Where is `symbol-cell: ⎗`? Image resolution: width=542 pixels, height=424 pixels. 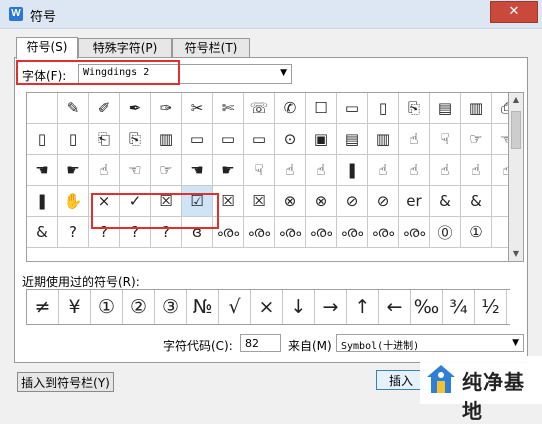
symbol-cell: ⎗ is located at coordinates (104, 139).